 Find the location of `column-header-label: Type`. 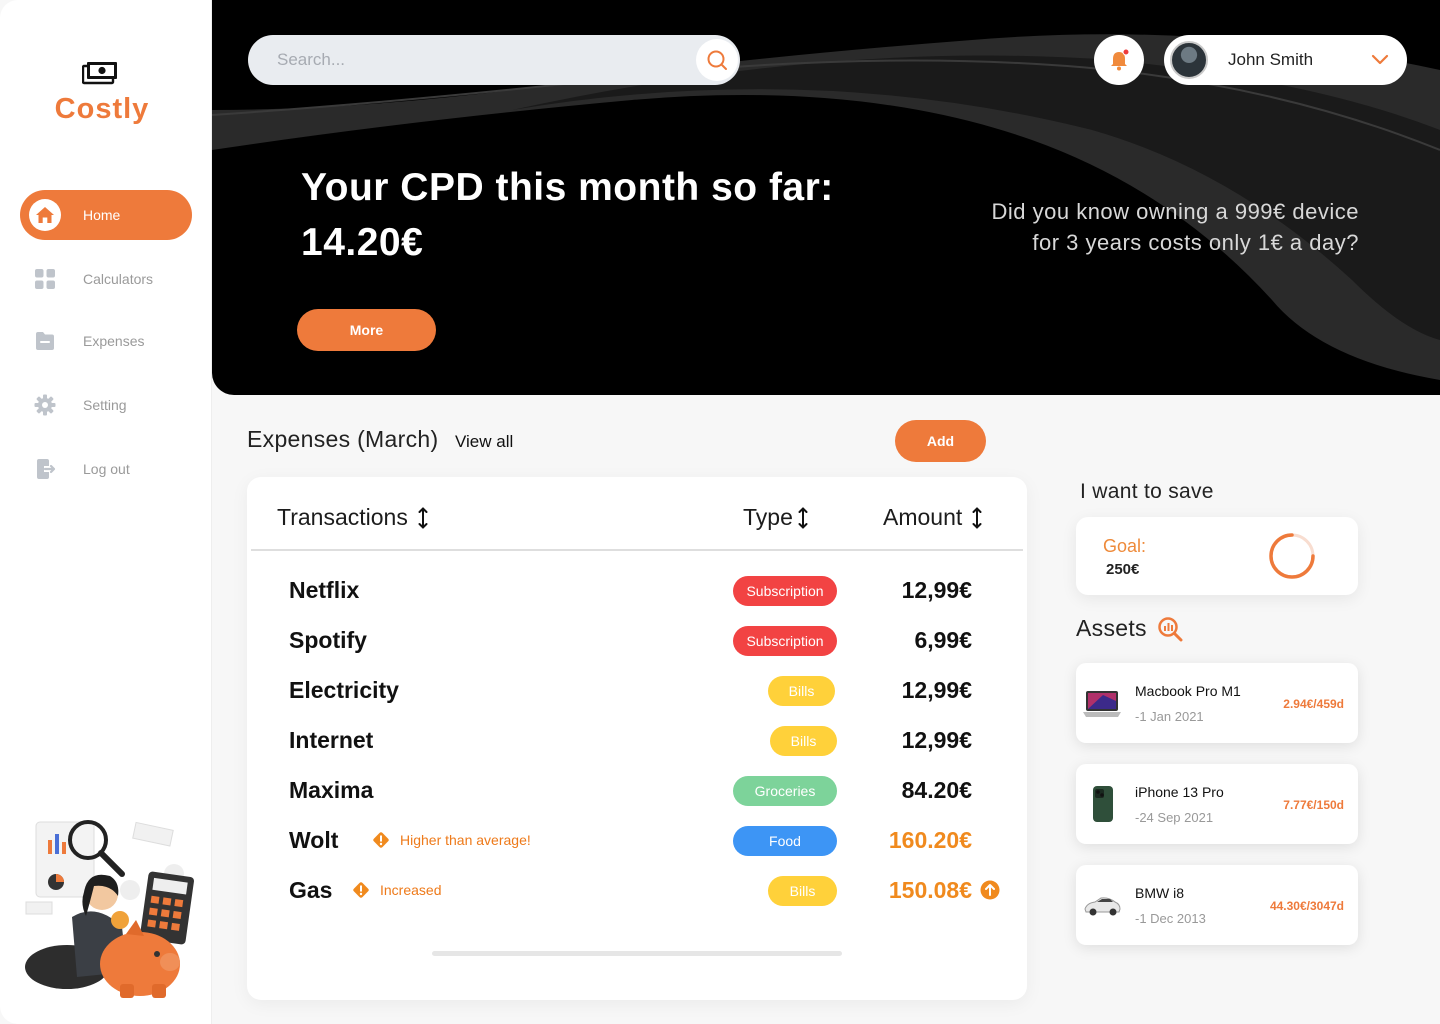

column-header-label: Type is located at coordinates (768, 517).